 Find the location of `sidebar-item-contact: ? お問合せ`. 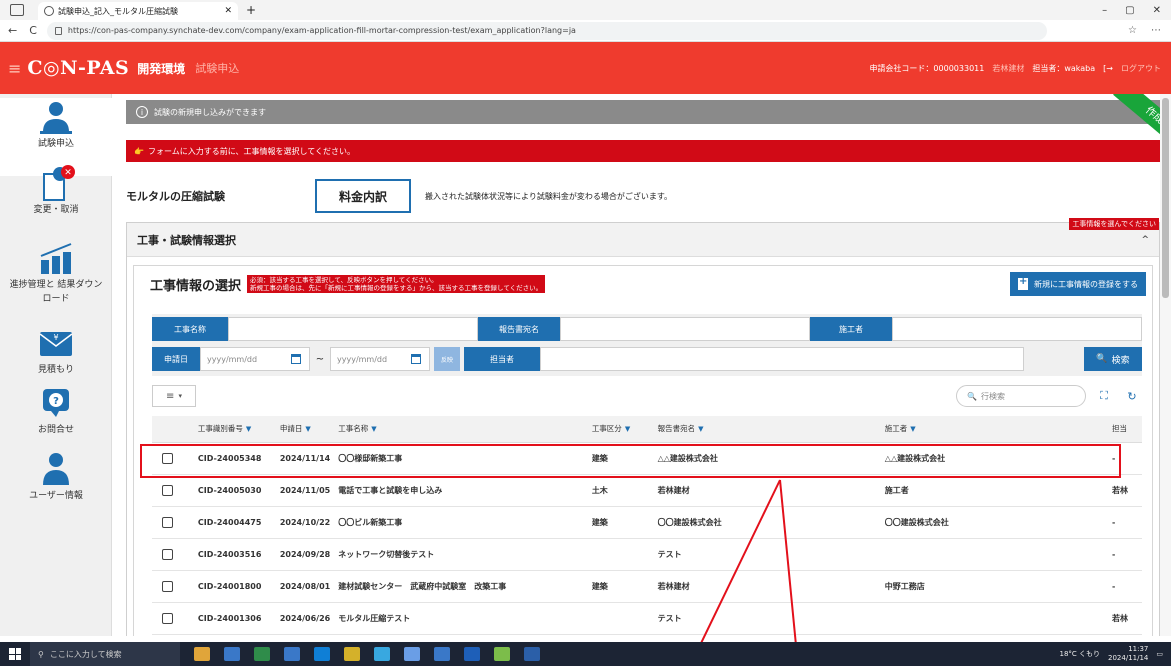

sidebar-item-contact: ? お問合せ is located at coordinates (56, 411).